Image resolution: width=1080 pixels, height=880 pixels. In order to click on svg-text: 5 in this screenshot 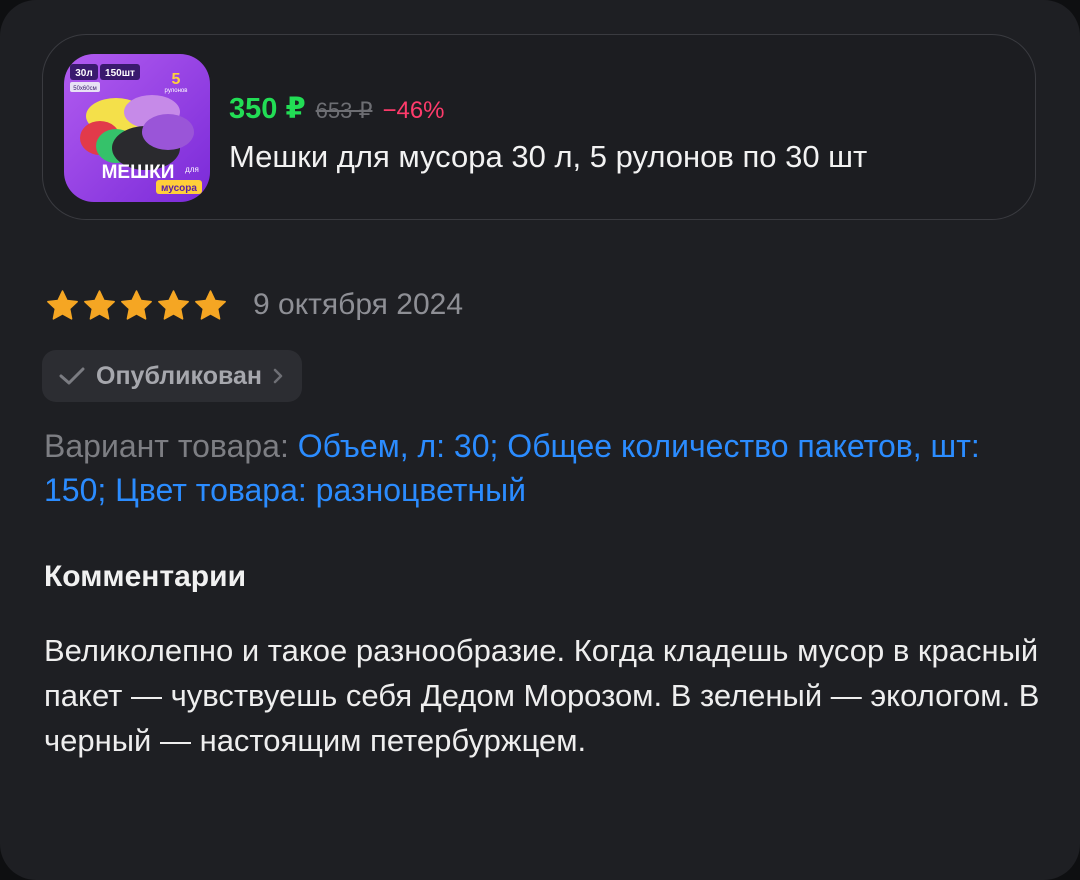, I will do `click(176, 79)`.